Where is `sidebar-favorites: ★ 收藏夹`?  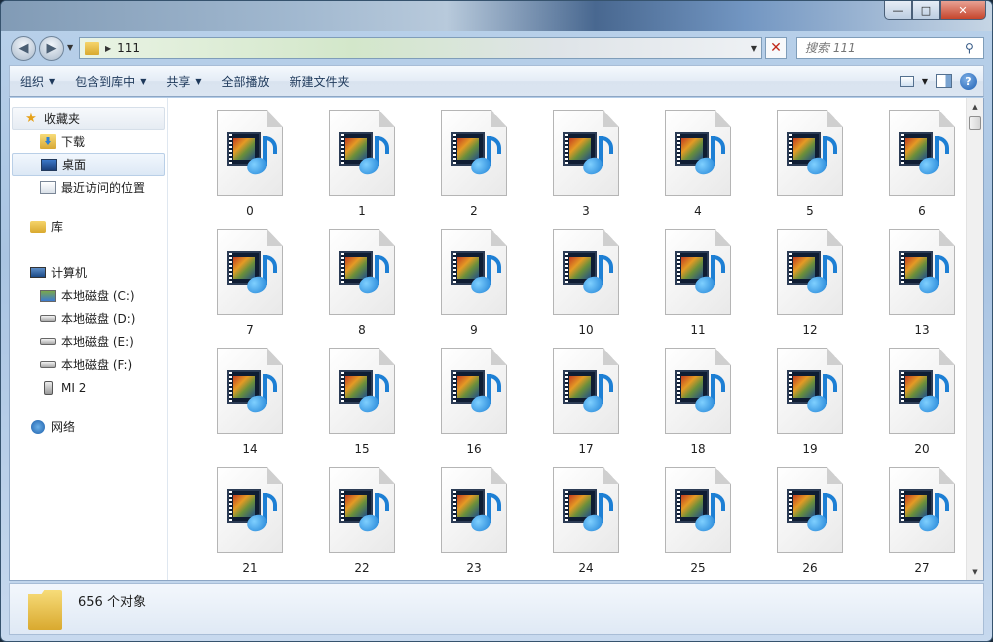 sidebar-favorites: ★ 收藏夹 is located at coordinates (88, 118).